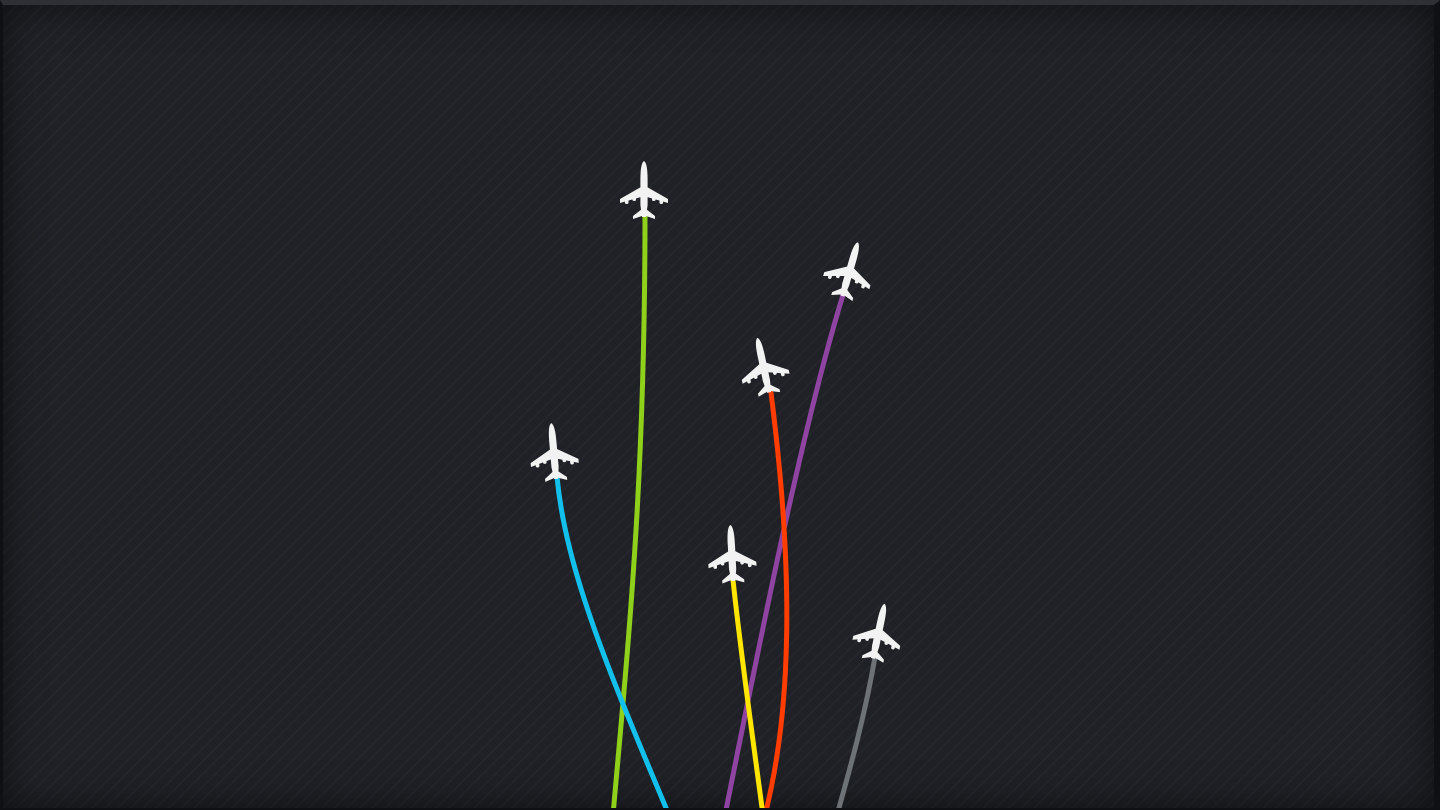  Describe the element at coordinates (747, 692) in the screenshot. I see `flight-trail-yellow` at that location.